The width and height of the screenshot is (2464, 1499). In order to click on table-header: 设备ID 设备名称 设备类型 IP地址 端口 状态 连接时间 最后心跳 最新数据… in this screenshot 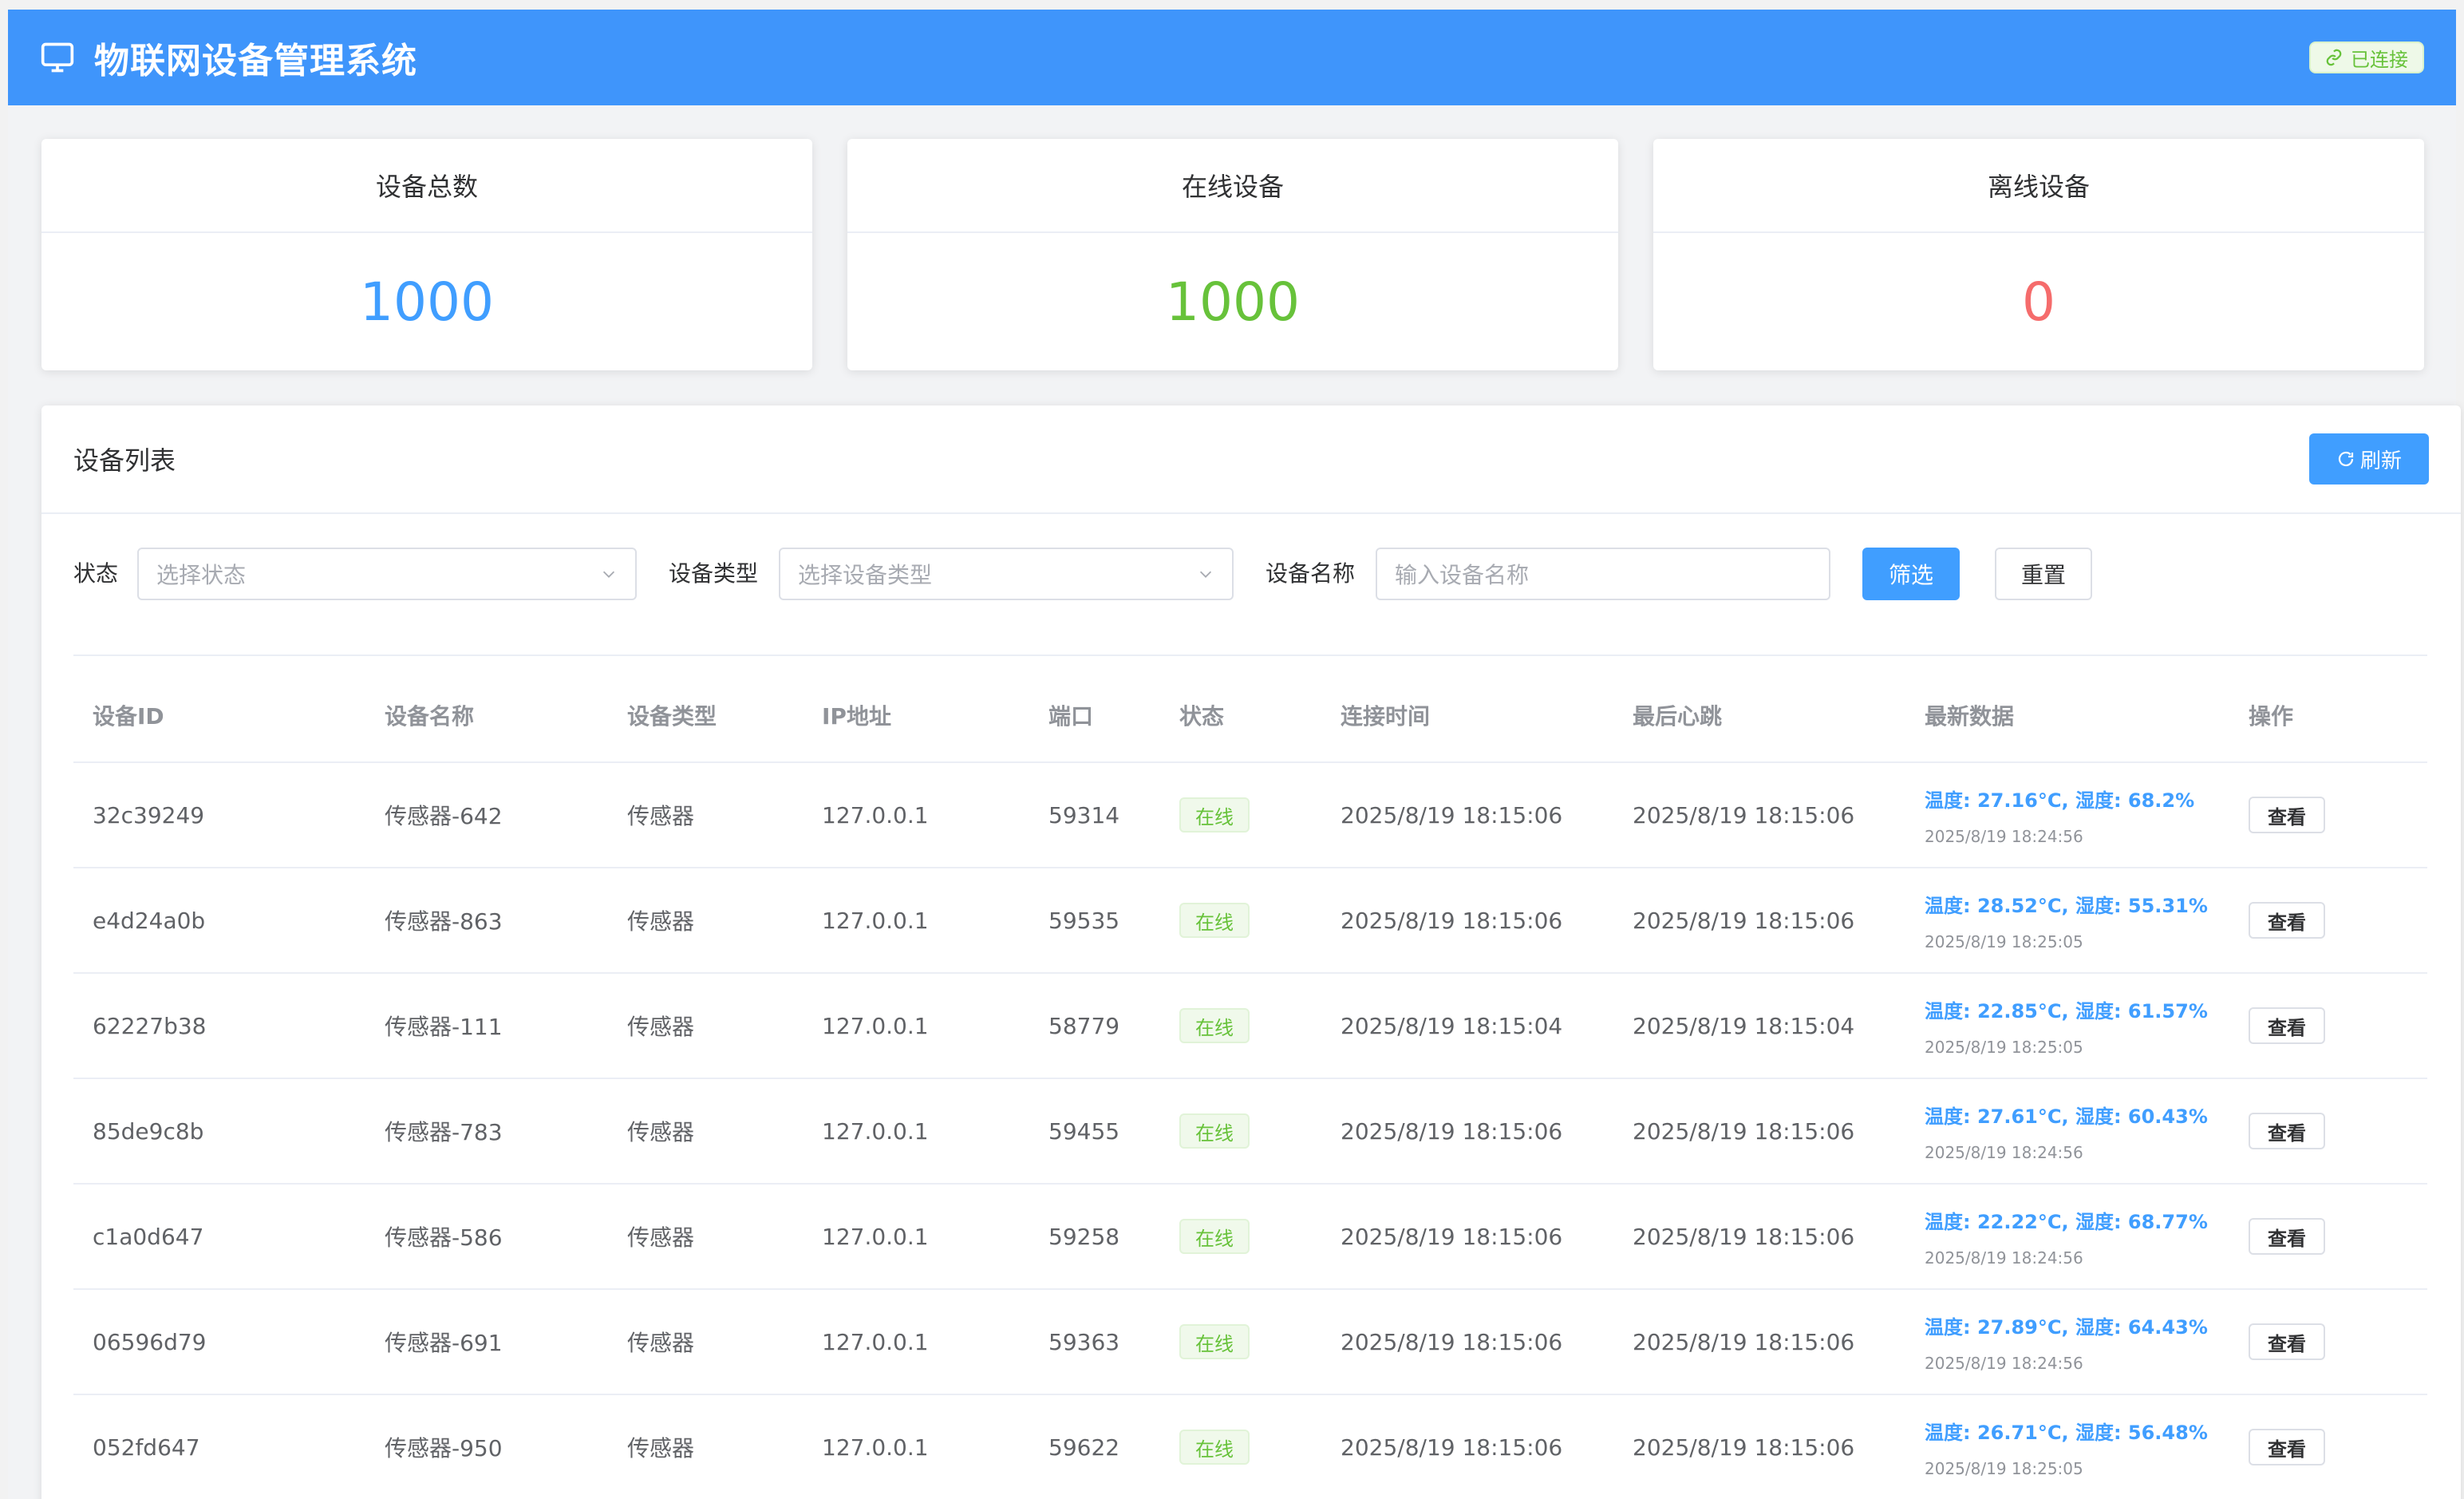, I will do `click(1250, 716)`.